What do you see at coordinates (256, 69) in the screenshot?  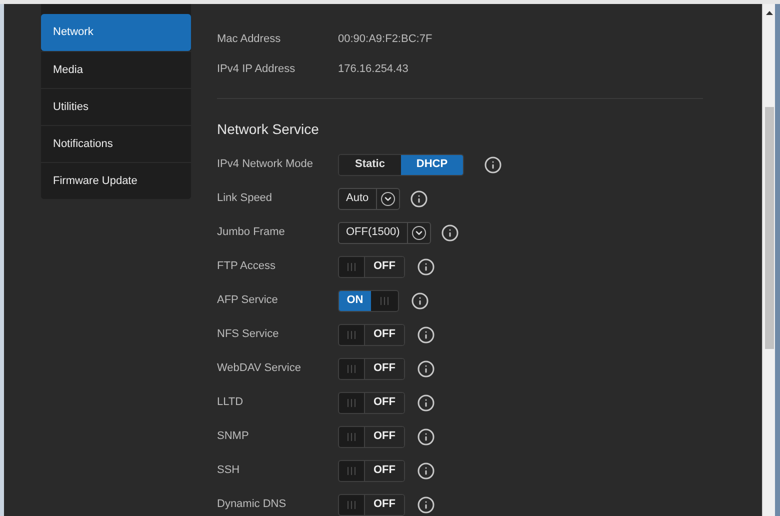 I see `info-label: IPv4 IP Address` at bounding box center [256, 69].